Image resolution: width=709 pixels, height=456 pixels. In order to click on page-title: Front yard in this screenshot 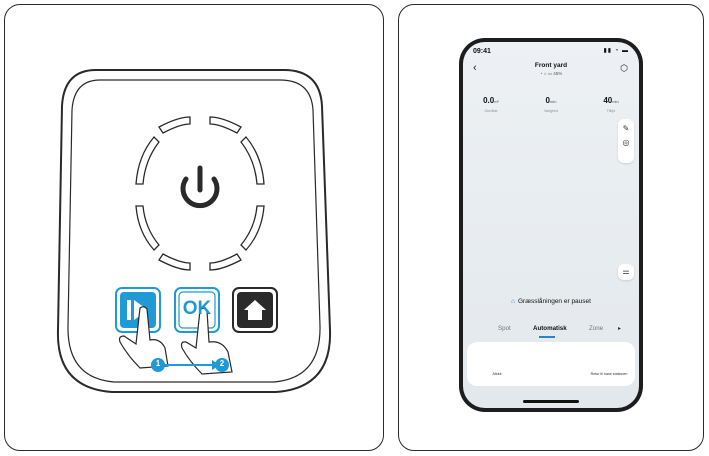, I will do `click(551, 65)`.